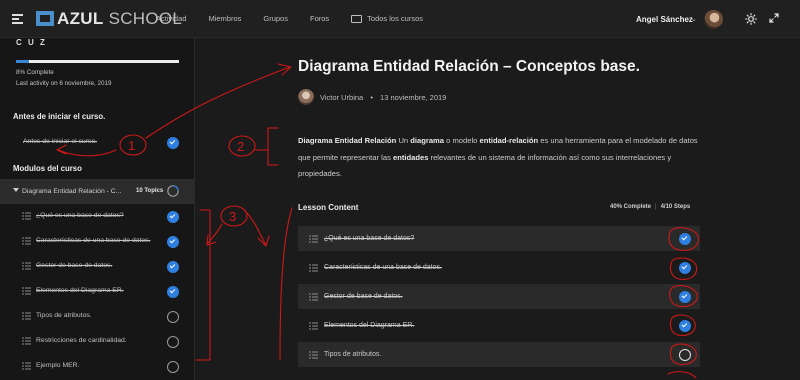 This screenshot has width=800, height=380. I want to click on menu-icon, so click(17, 19).